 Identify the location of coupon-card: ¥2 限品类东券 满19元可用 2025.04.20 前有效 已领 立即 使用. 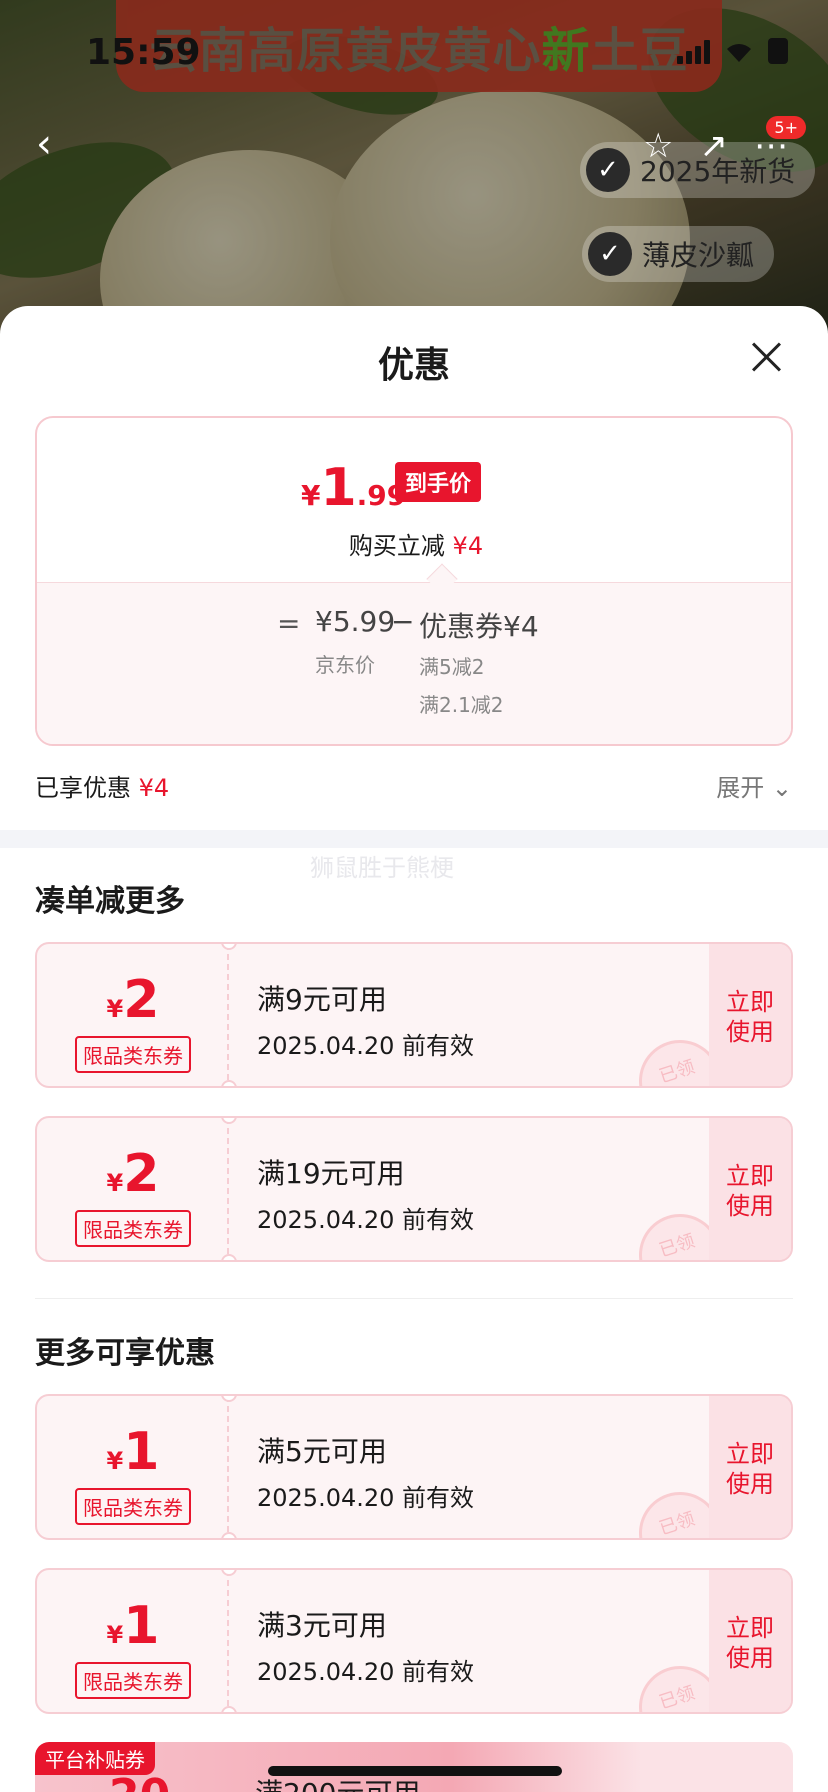
(414, 1189).